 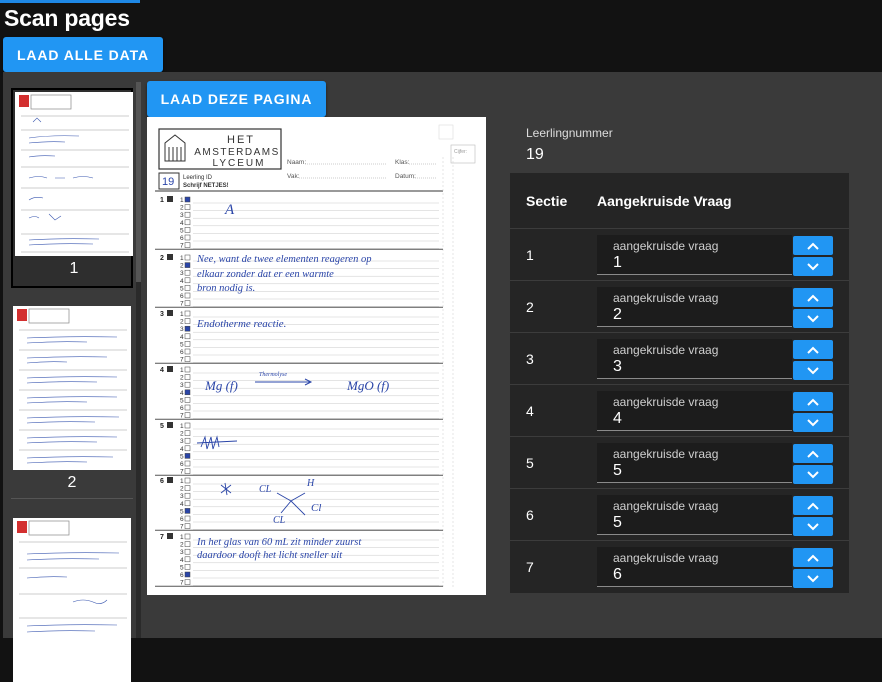 What do you see at coordinates (694, 359) in the screenshot?
I see `checked-question-input: aangekruisde vraag 3` at bounding box center [694, 359].